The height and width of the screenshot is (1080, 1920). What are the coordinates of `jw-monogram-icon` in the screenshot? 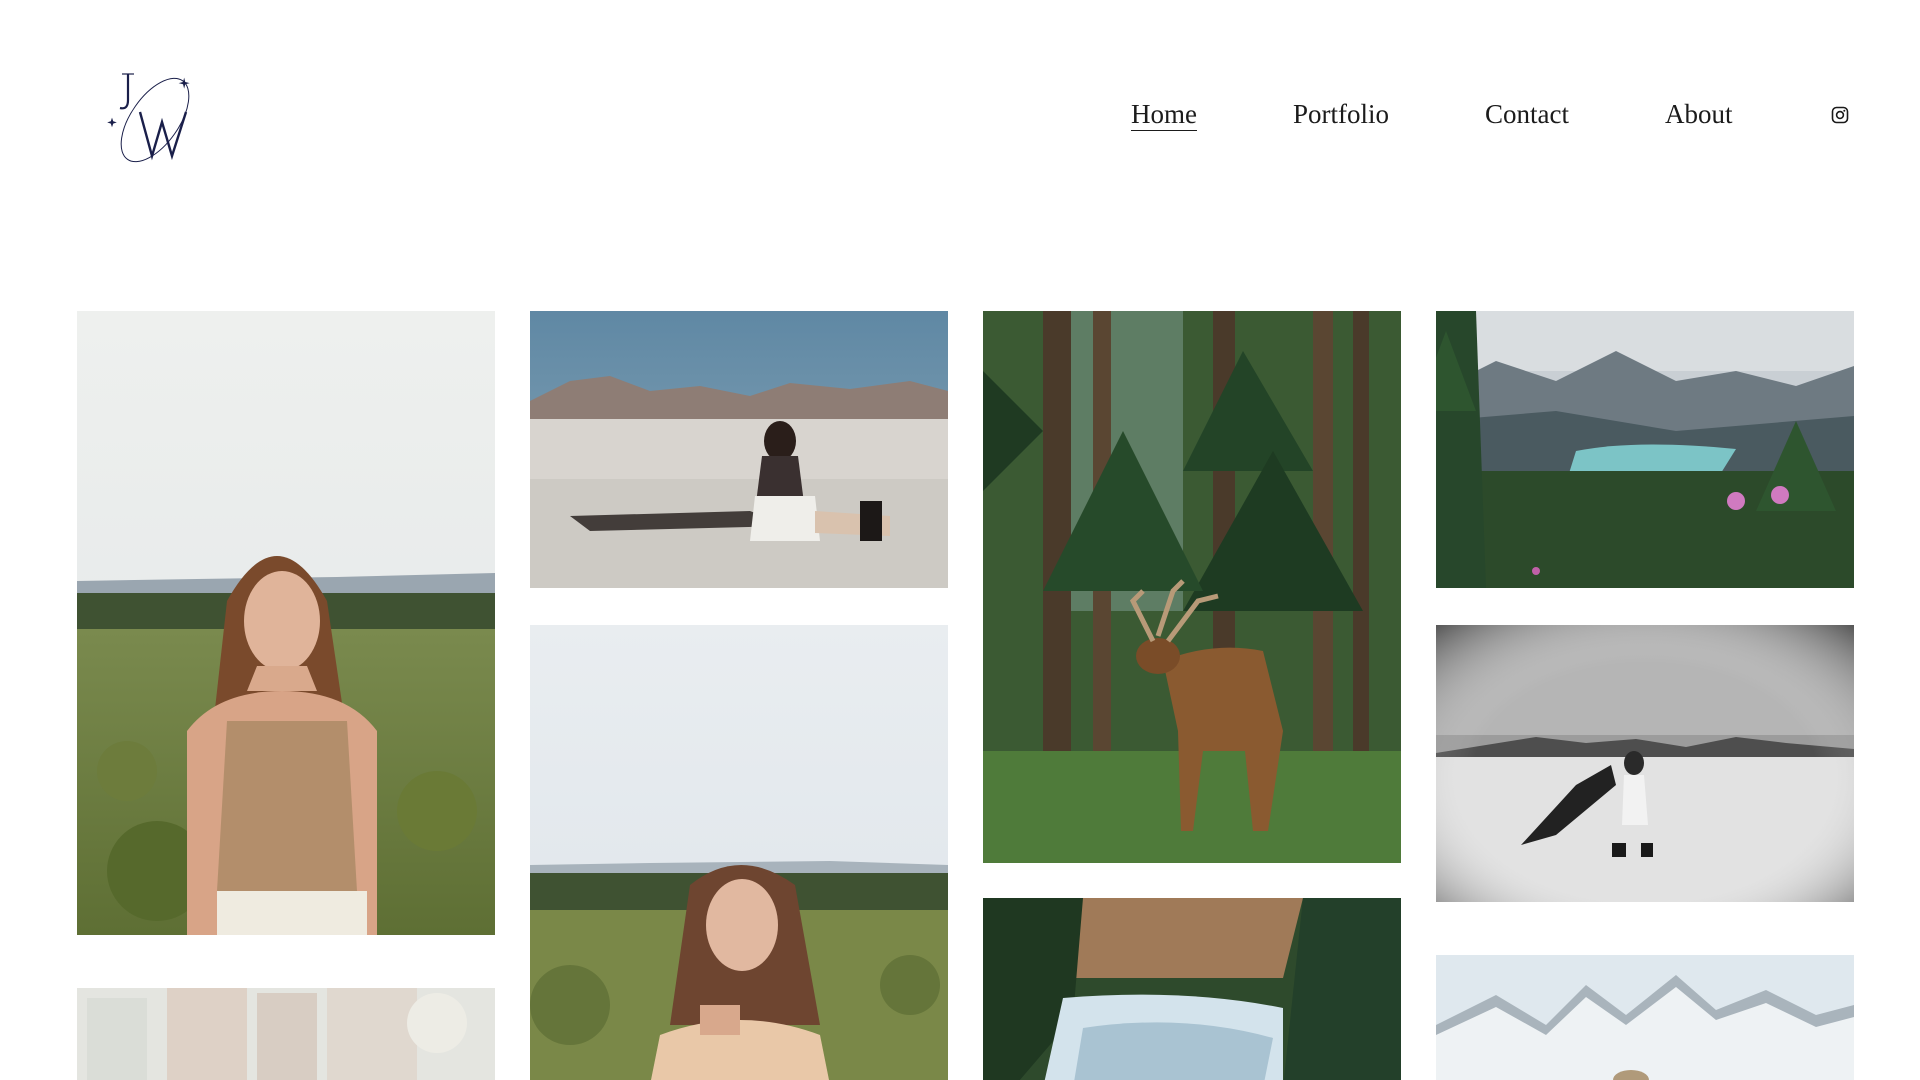 It's located at (148, 118).